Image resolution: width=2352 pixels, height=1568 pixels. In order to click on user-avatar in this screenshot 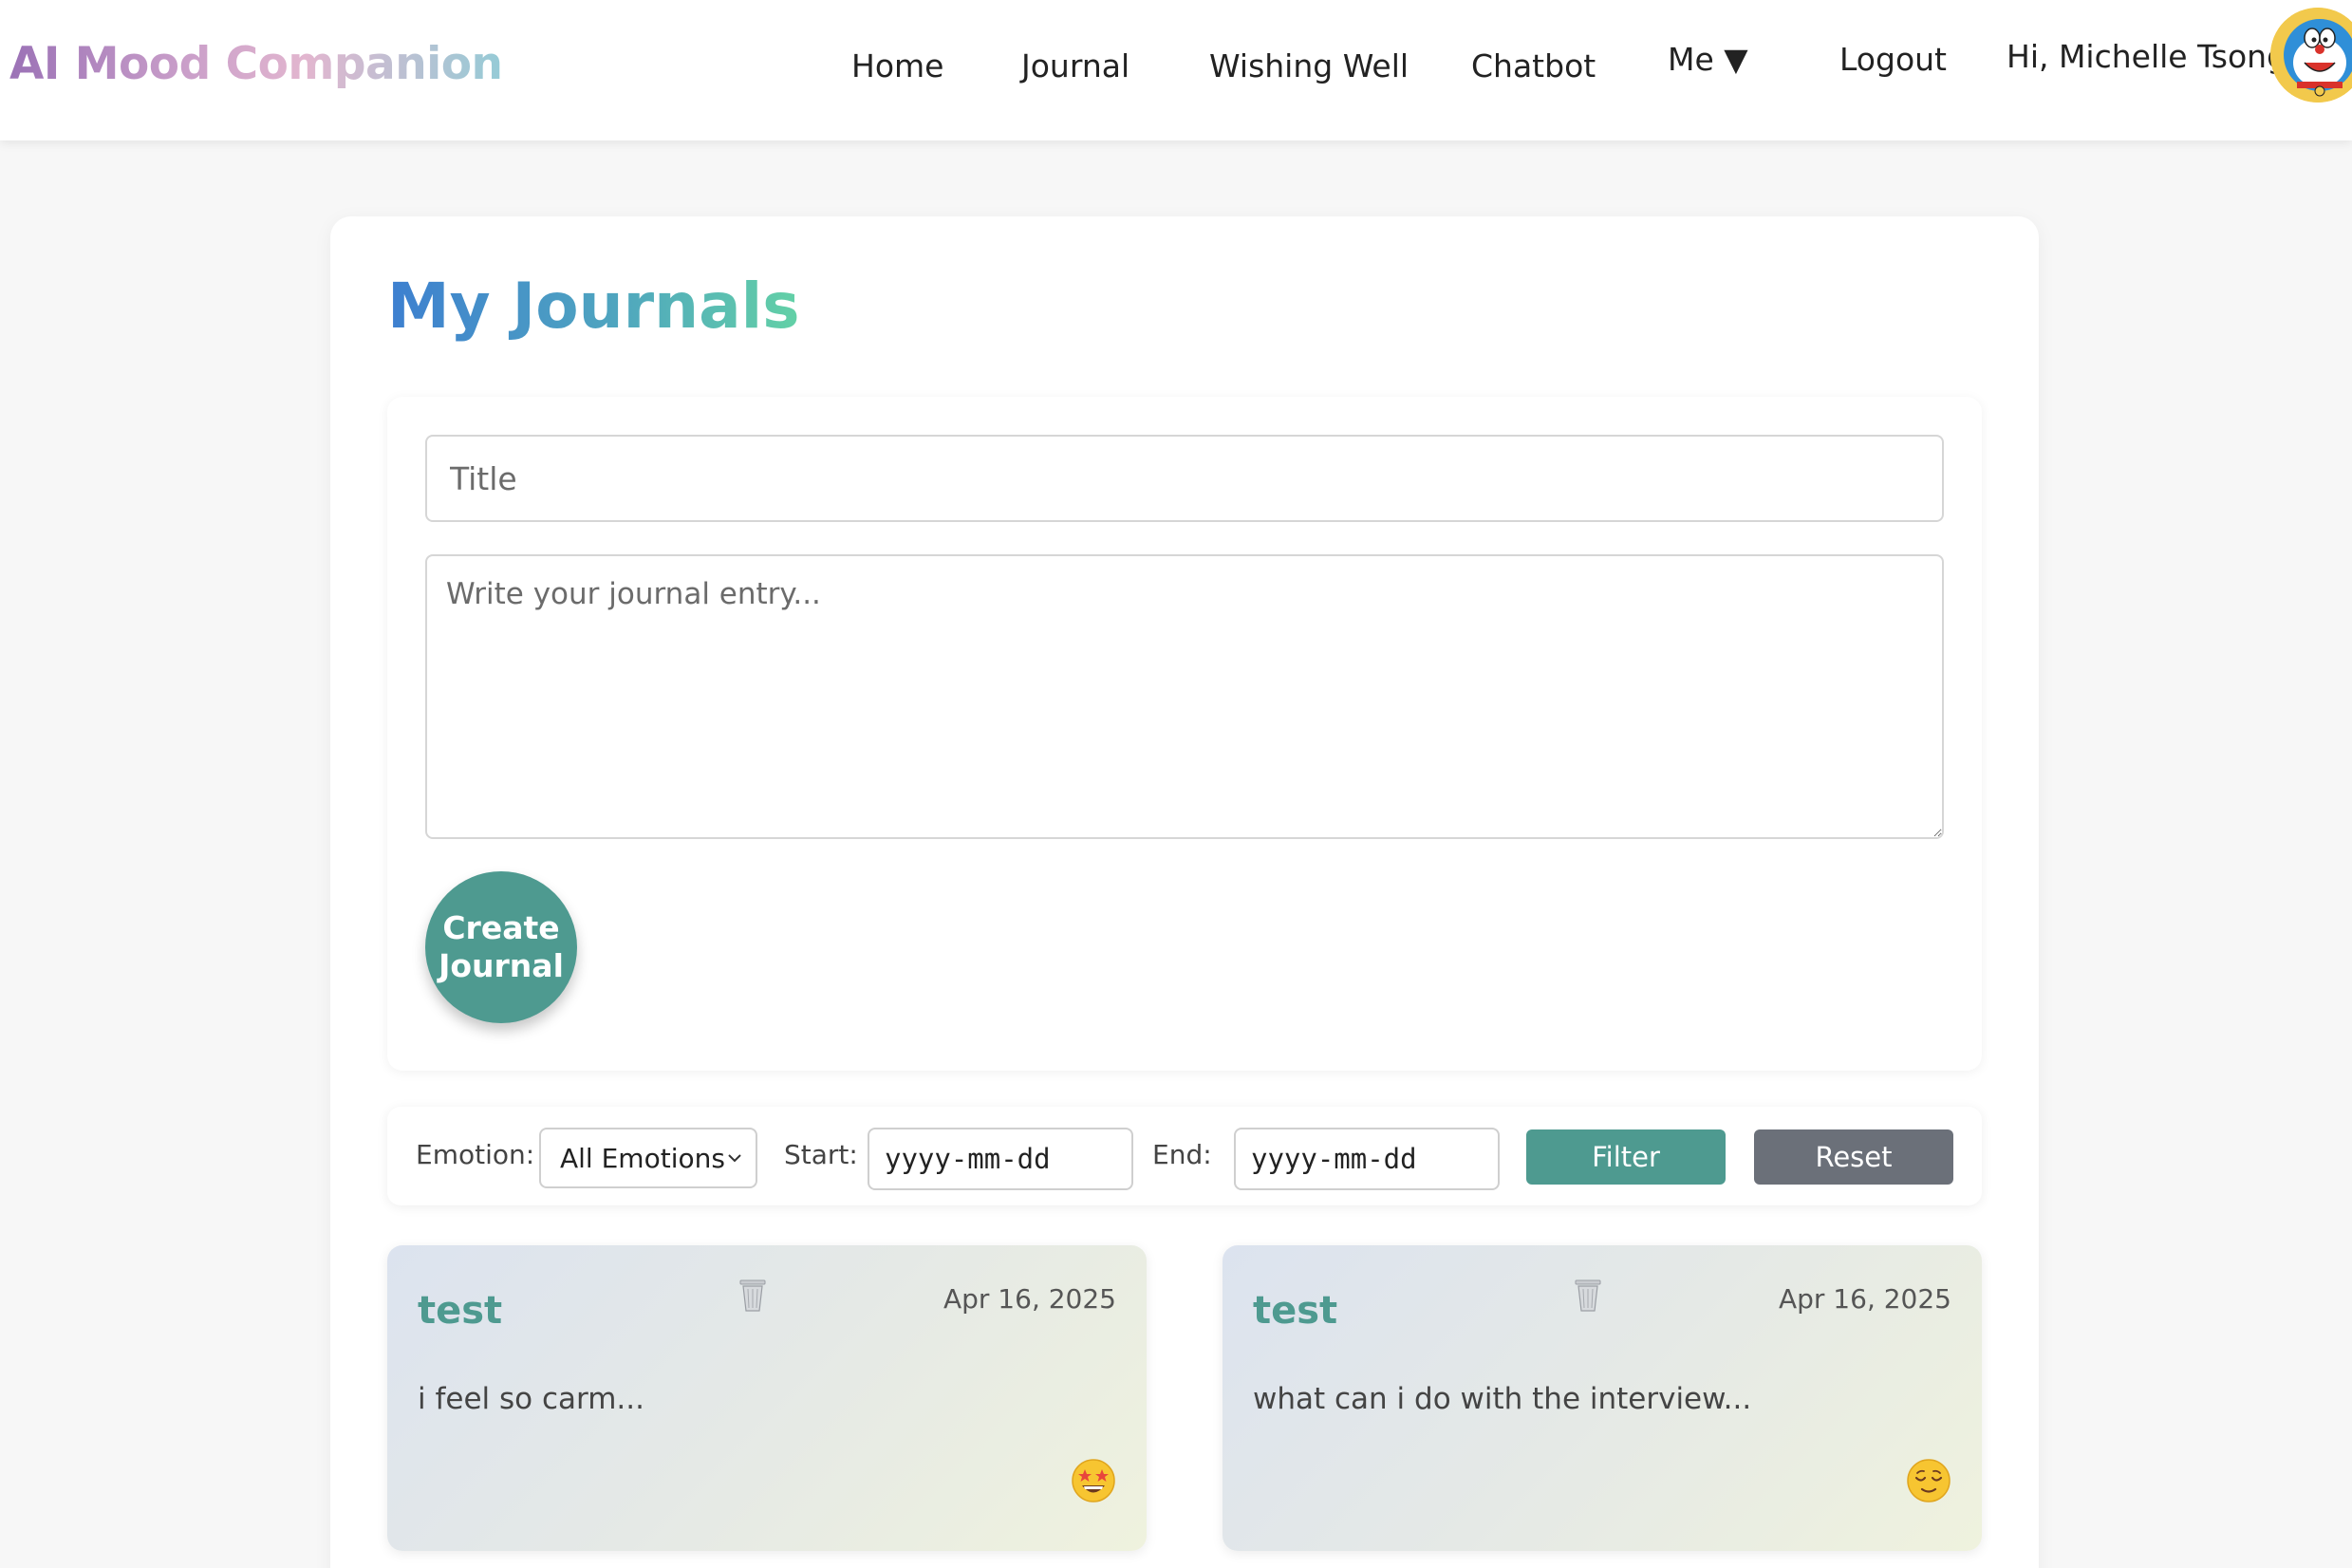, I will do `click(2311, 55)`.